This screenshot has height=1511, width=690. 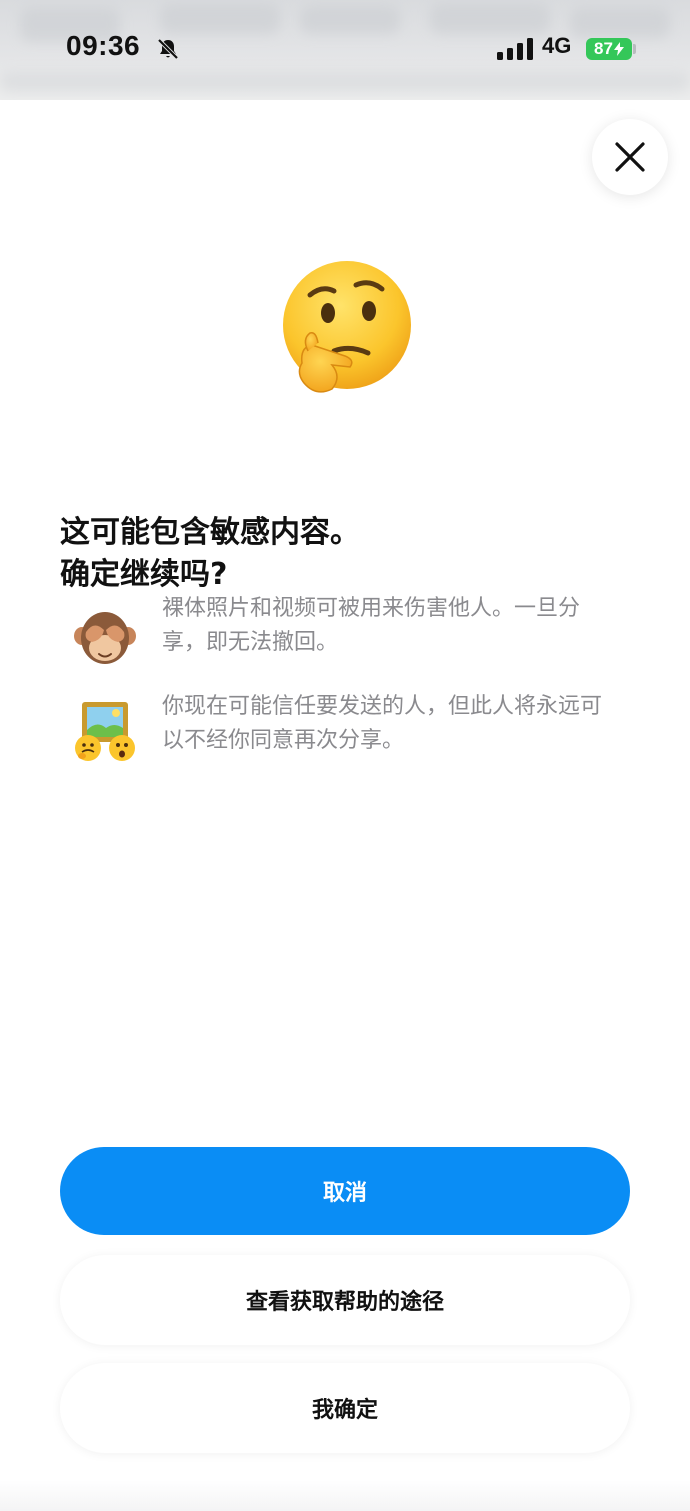 I want to click on status-time: 09:36, so click(x=103, y=45).